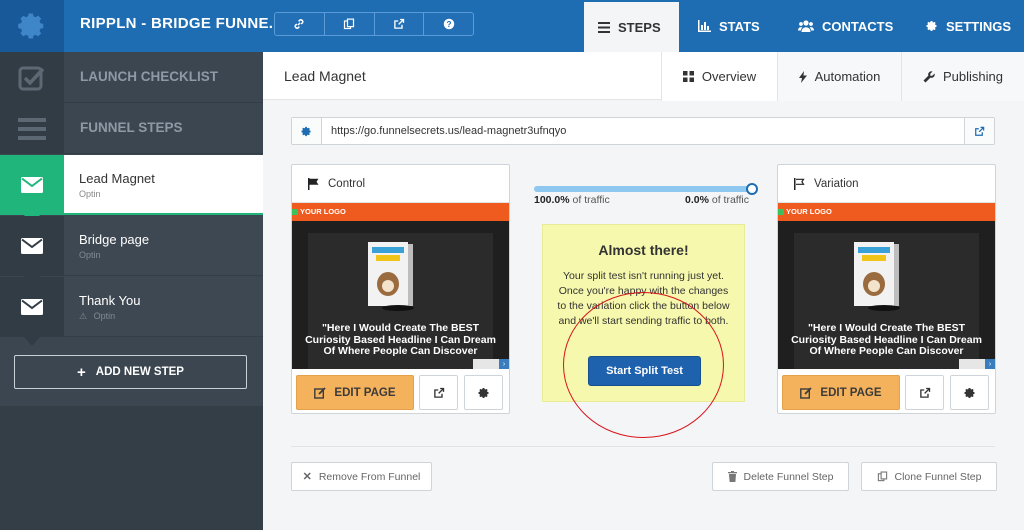  I want to click on open-url-button, so click(979, 131).